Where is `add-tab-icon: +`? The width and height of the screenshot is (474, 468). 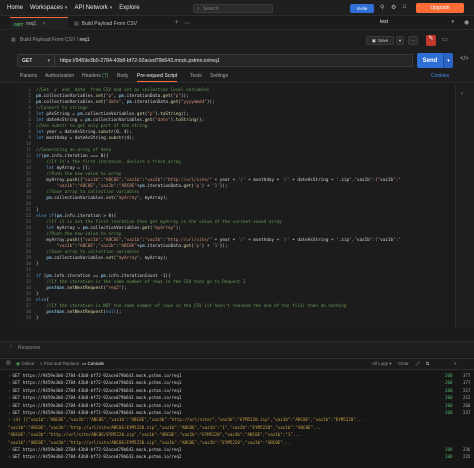
add-tab-icon: + is located at coordinates (177, 23).